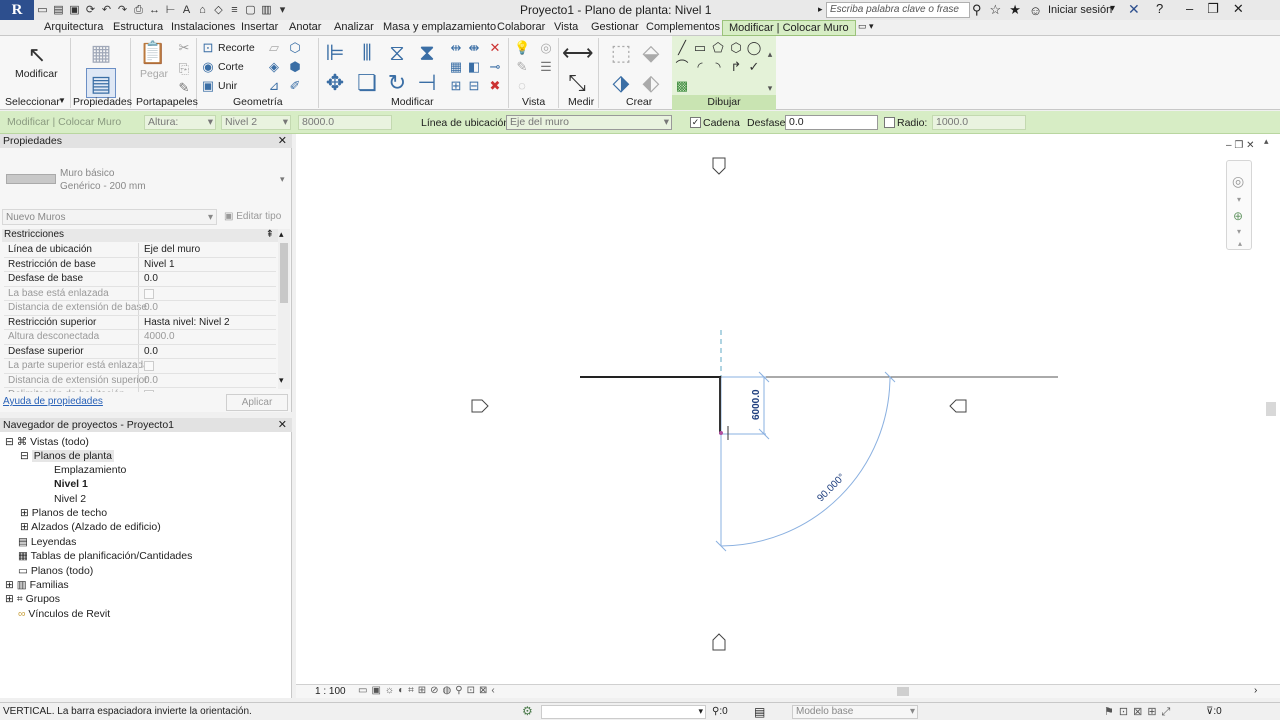 The width and height of the screenshot is (1280, 720). What do you see at coordinates (159, 264) in the screenshot?
I see `property-value: Nivel 1` at bounding box center [159, 264].